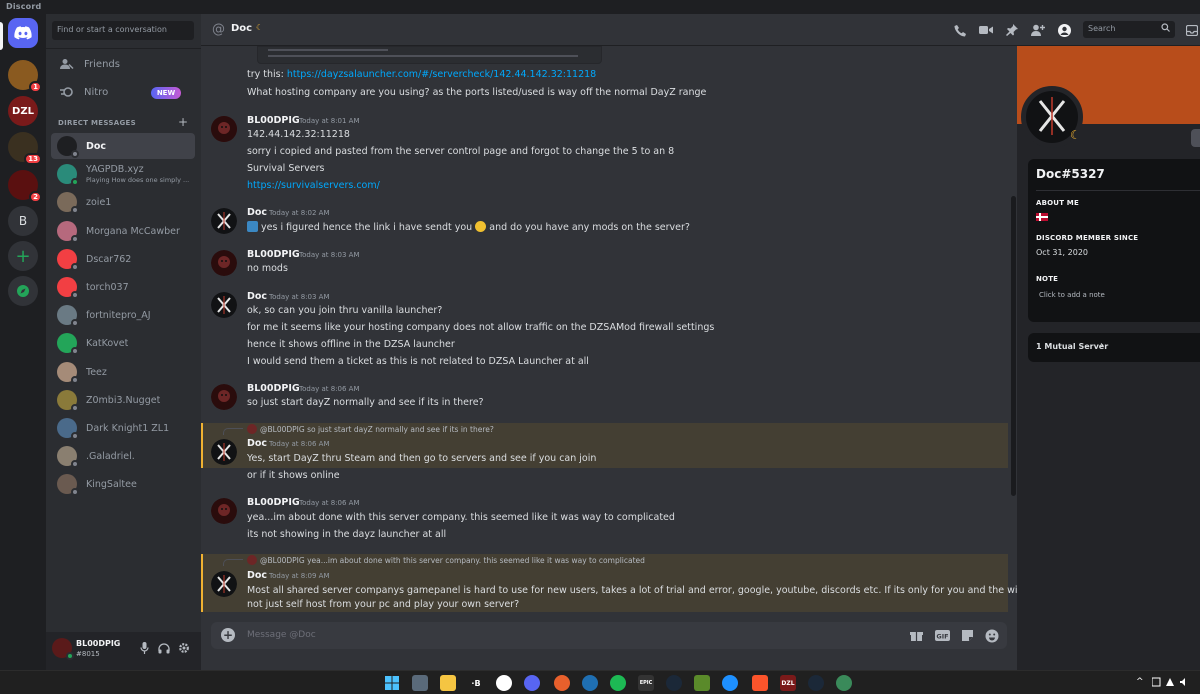 Image resolution: width=1200 pixels, height=694 pixels. What do you see at coordinates (23, 33) in the screenshot?
I see `home-button` at bounding box center [23, 33].